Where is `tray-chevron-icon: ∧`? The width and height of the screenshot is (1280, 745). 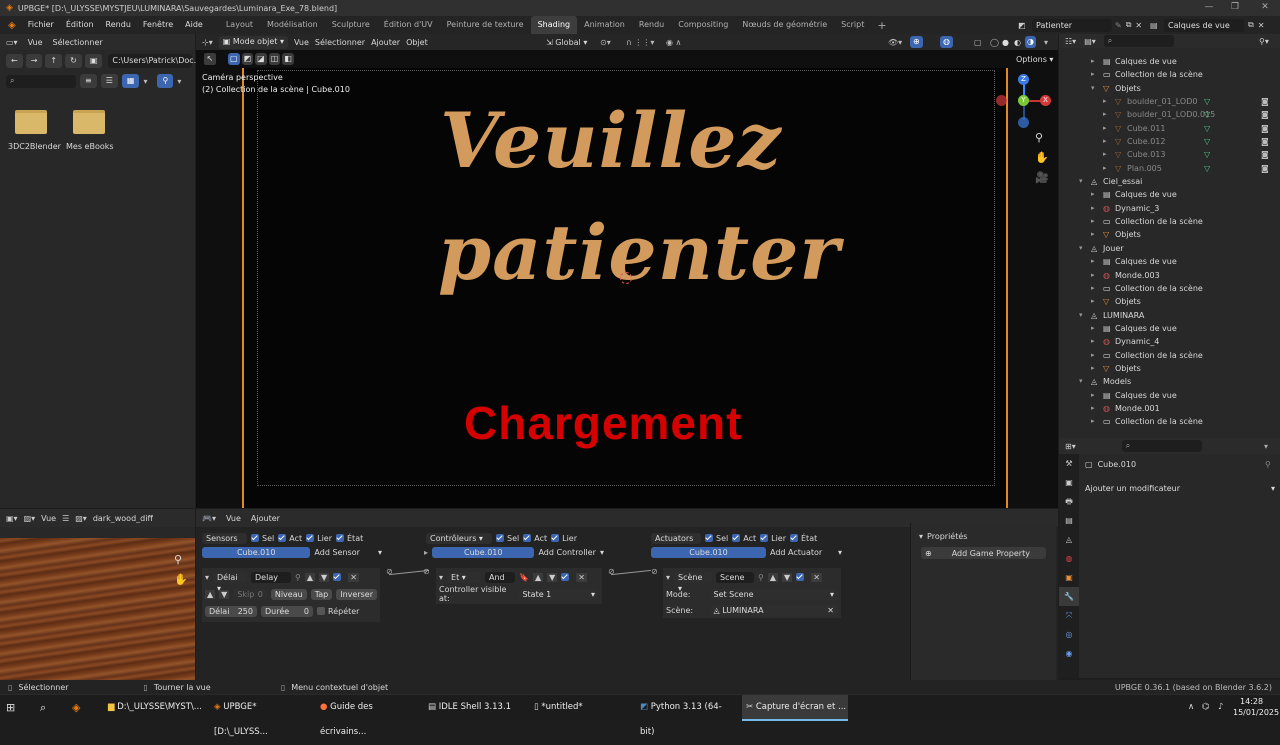 tray-chevron-icon: ∧ is located at coordinates (1193, 708).